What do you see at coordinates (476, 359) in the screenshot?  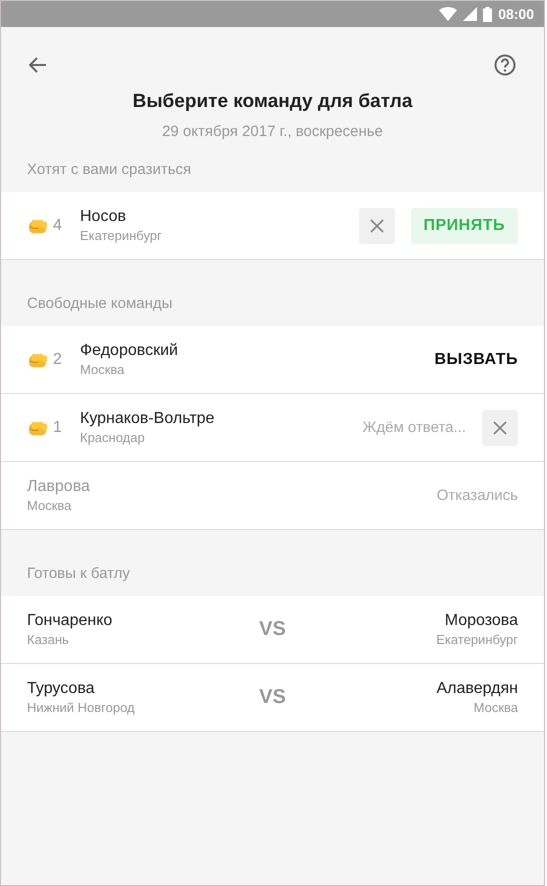 I see `challenge-button: ВЫЗВАТЬ` at bounding box center [476, 359].